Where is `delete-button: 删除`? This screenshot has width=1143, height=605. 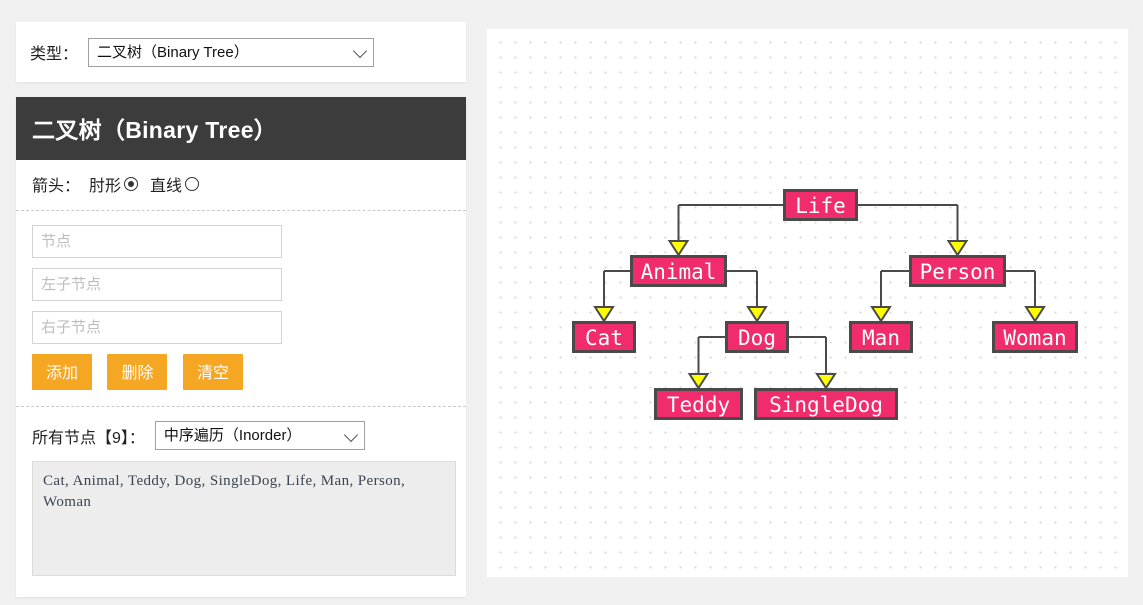 delete-button: 删除 is located at coordinates (137, 372).